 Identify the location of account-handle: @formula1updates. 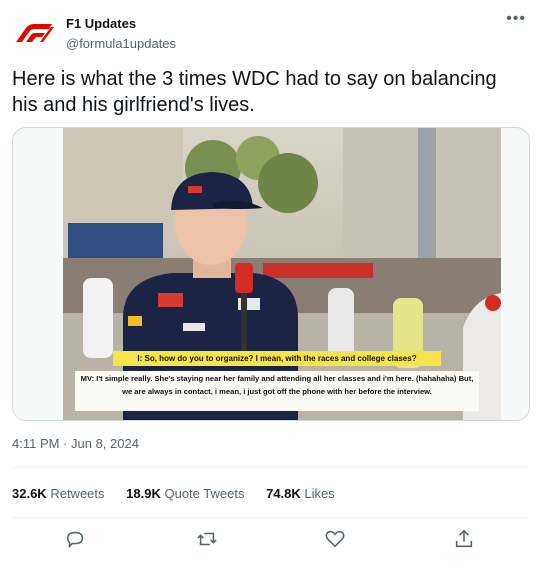
(121, 43).